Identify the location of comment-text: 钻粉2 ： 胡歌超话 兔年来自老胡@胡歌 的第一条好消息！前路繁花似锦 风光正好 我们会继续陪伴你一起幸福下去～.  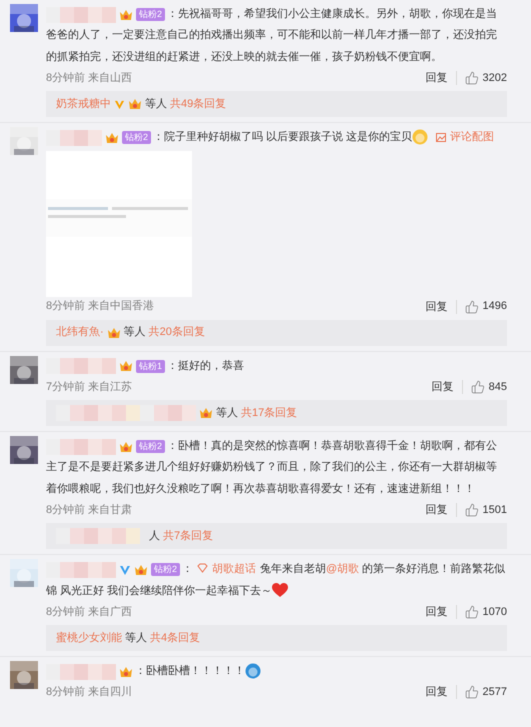
(276, 580).